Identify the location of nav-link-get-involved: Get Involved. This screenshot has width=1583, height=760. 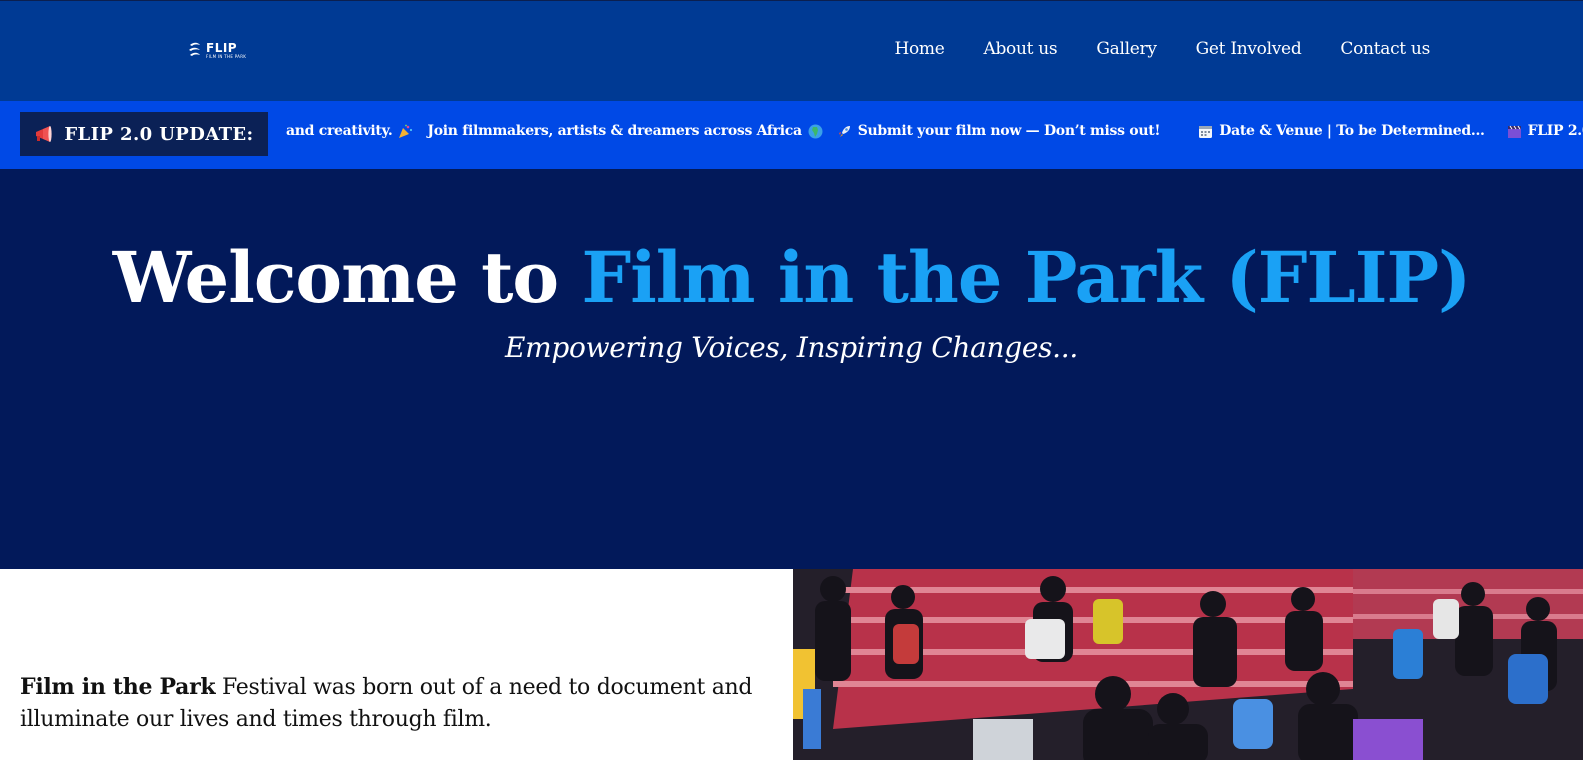
(1249, 49).